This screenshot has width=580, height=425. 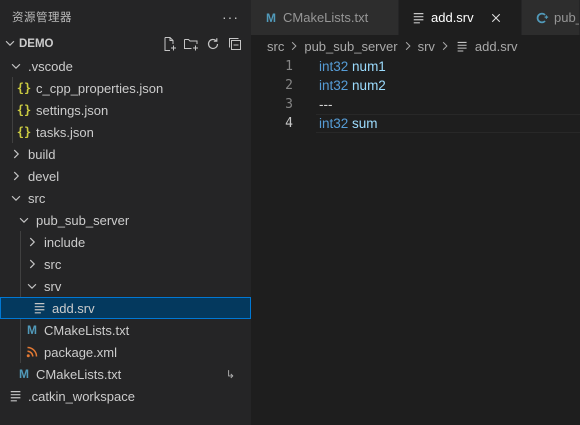 I want to click on code-line: 3 ---, so click(x=415, y=104).